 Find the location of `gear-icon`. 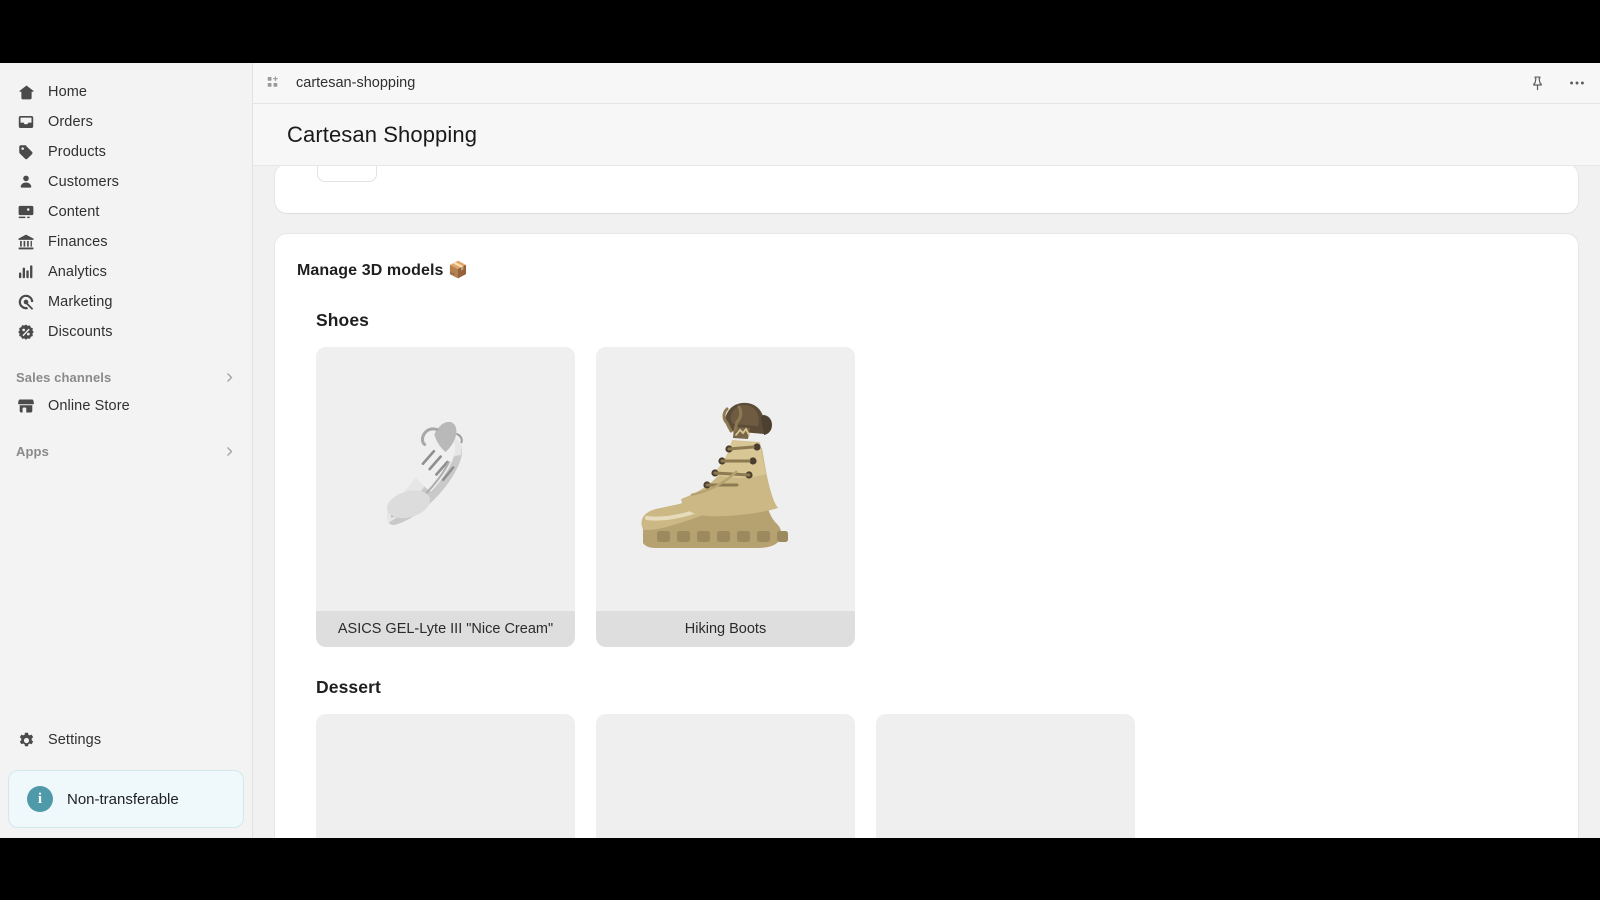

gear-icon is located at coordinates (26, 740).